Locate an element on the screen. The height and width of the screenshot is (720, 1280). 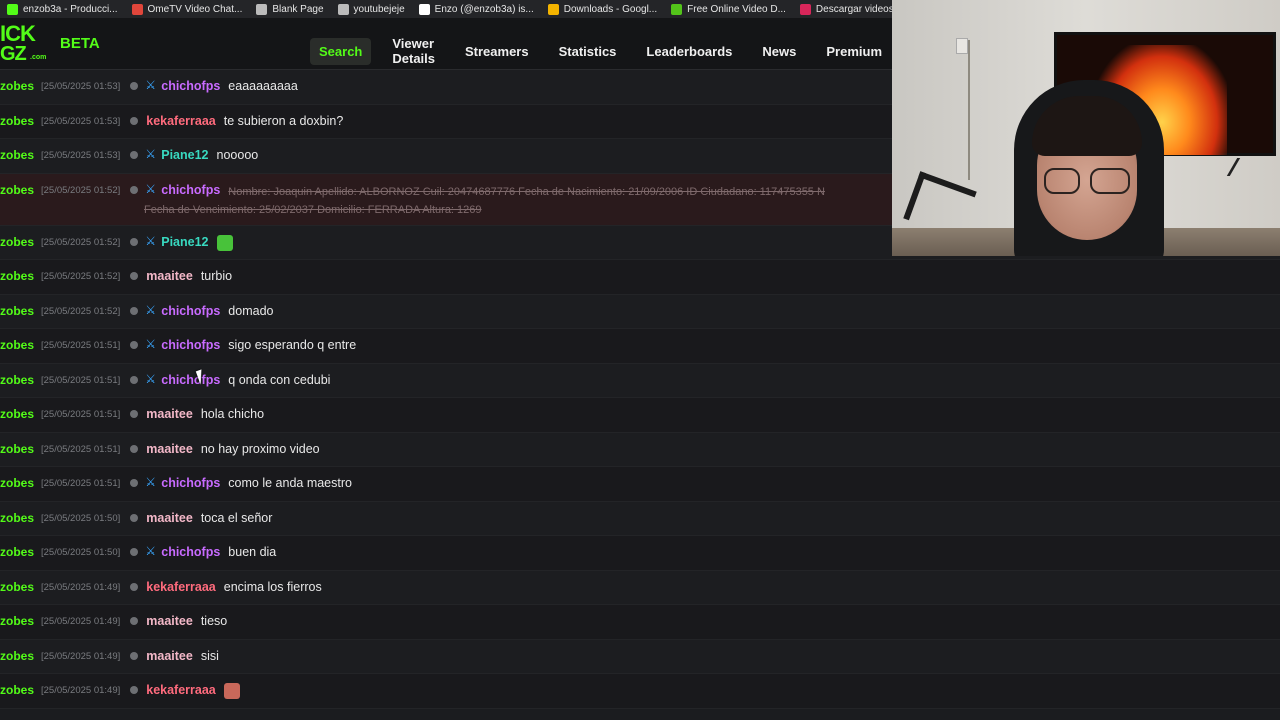
badge-spacer is located at coordinates (140, 518).